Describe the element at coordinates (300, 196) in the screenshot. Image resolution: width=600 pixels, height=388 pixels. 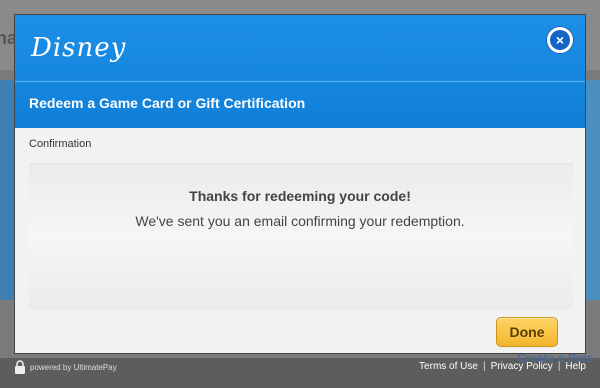
I see `confirmation-heading: Thanks for redeeming your code!` at that location.